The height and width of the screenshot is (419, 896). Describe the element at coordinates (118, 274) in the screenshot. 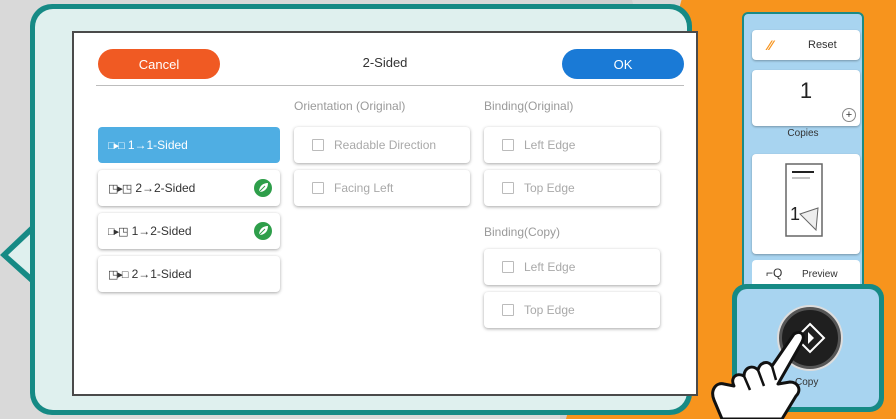

I see `two-to-one-icon: ◳▸□` at that location.